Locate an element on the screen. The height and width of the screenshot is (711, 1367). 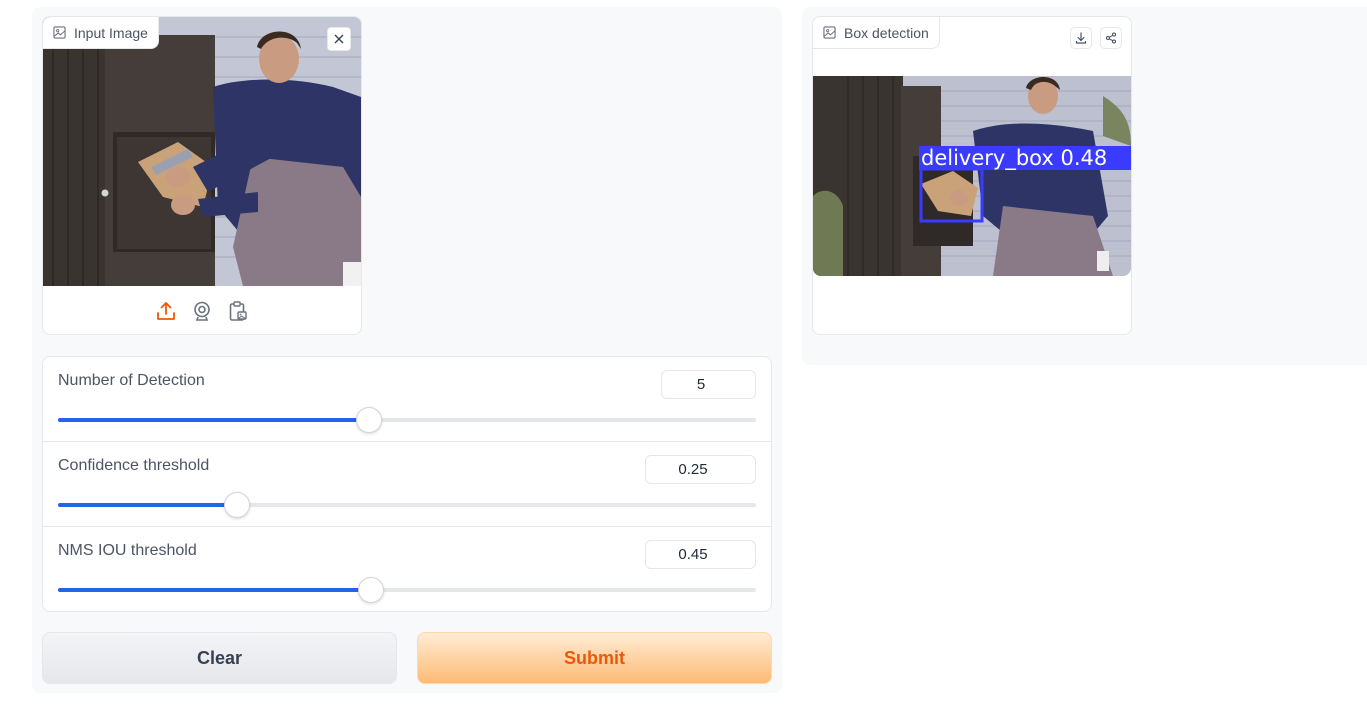
webcam-icon is located at coordinates (202, 311).